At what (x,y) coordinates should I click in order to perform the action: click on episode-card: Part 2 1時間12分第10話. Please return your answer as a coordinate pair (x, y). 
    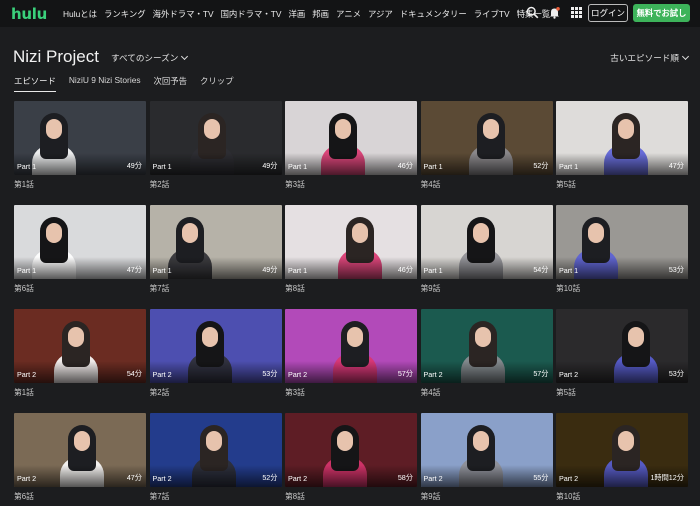
    Looking at the image, I should click on (622, 459).